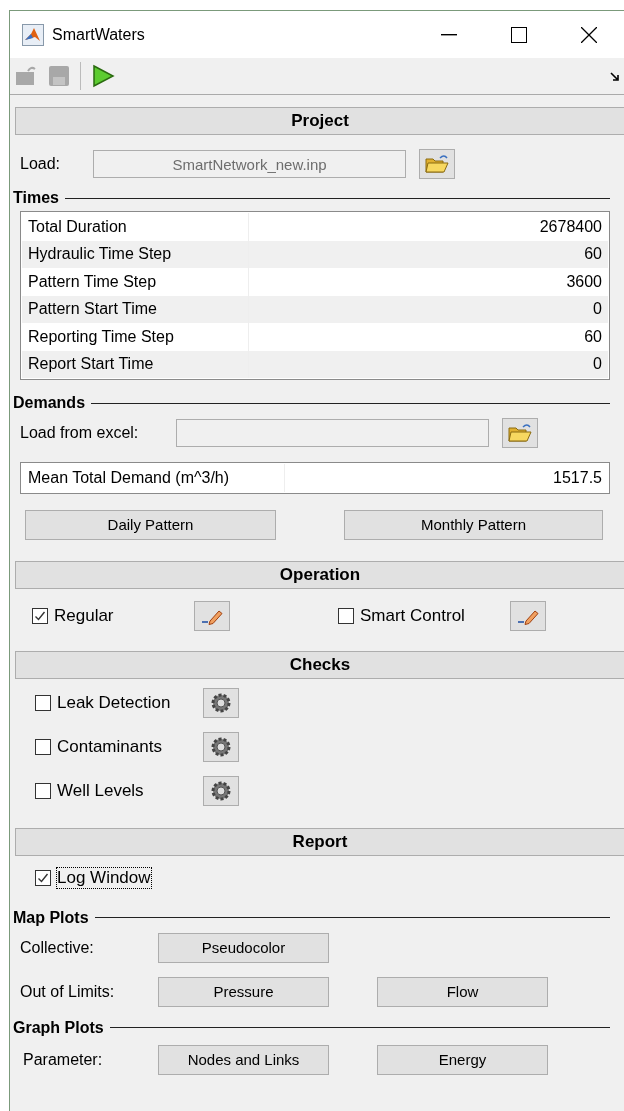  Describe the element at coordinates (243, 991) in the screenshot. I see `plot-button: Pressure` at that location.